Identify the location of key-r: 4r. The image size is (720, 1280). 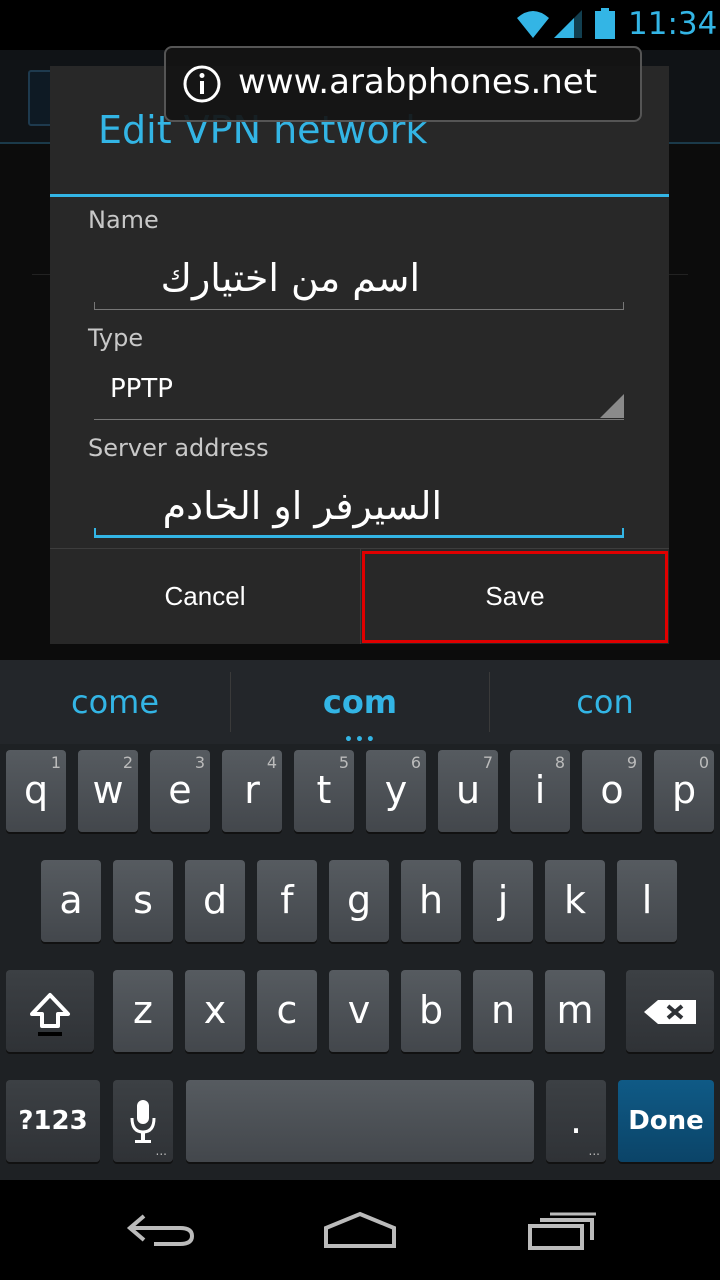
(252, 791).